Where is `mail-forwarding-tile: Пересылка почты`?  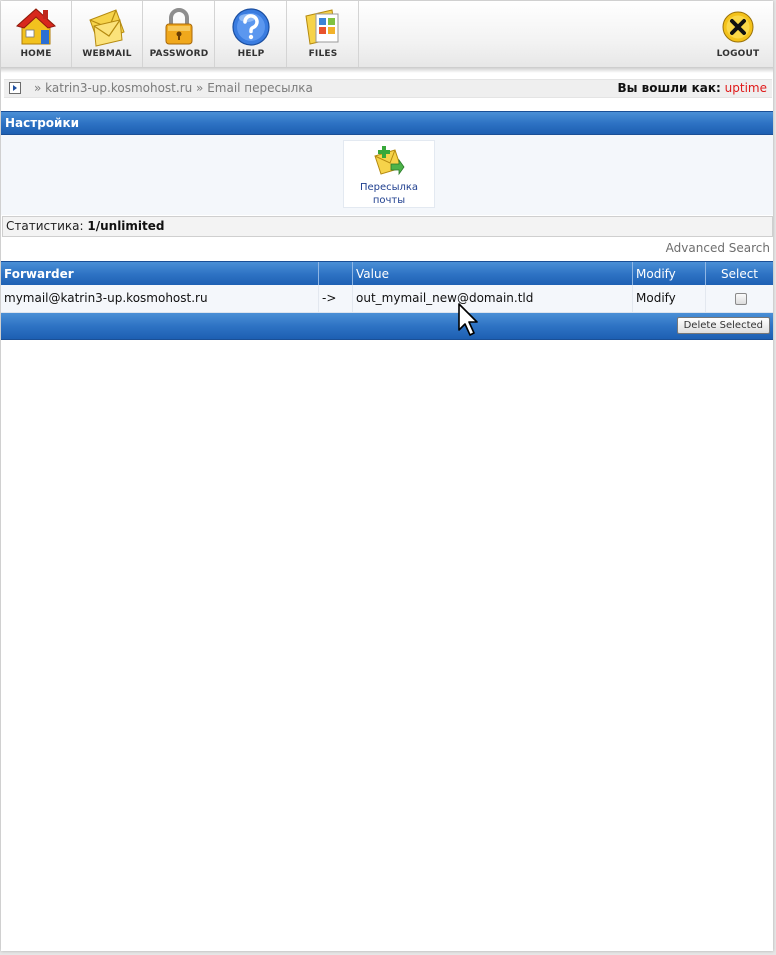
mail-forwarding-tile: Пересылка почты is located at coordinates (389, 174).